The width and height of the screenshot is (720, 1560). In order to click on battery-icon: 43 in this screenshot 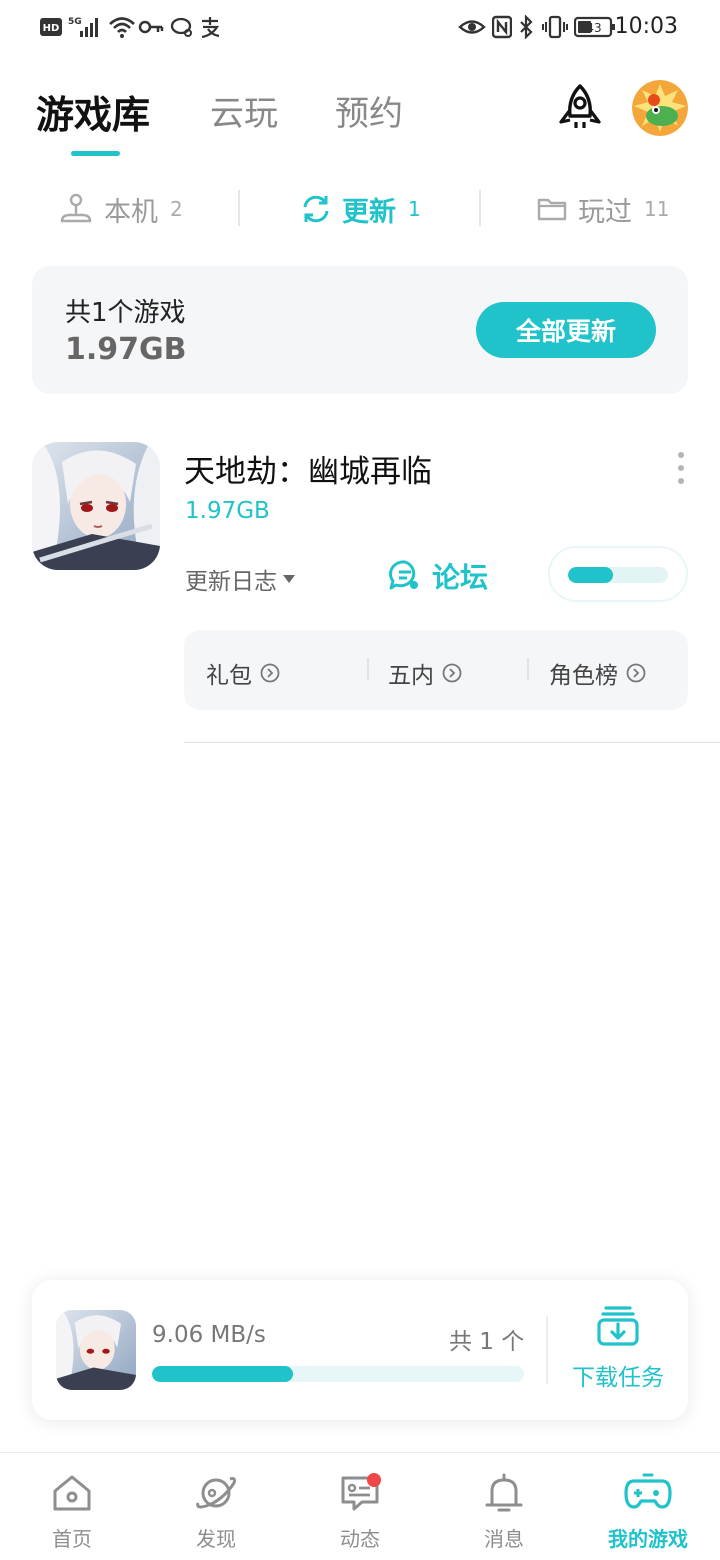, I will do `click(595, 27)`.